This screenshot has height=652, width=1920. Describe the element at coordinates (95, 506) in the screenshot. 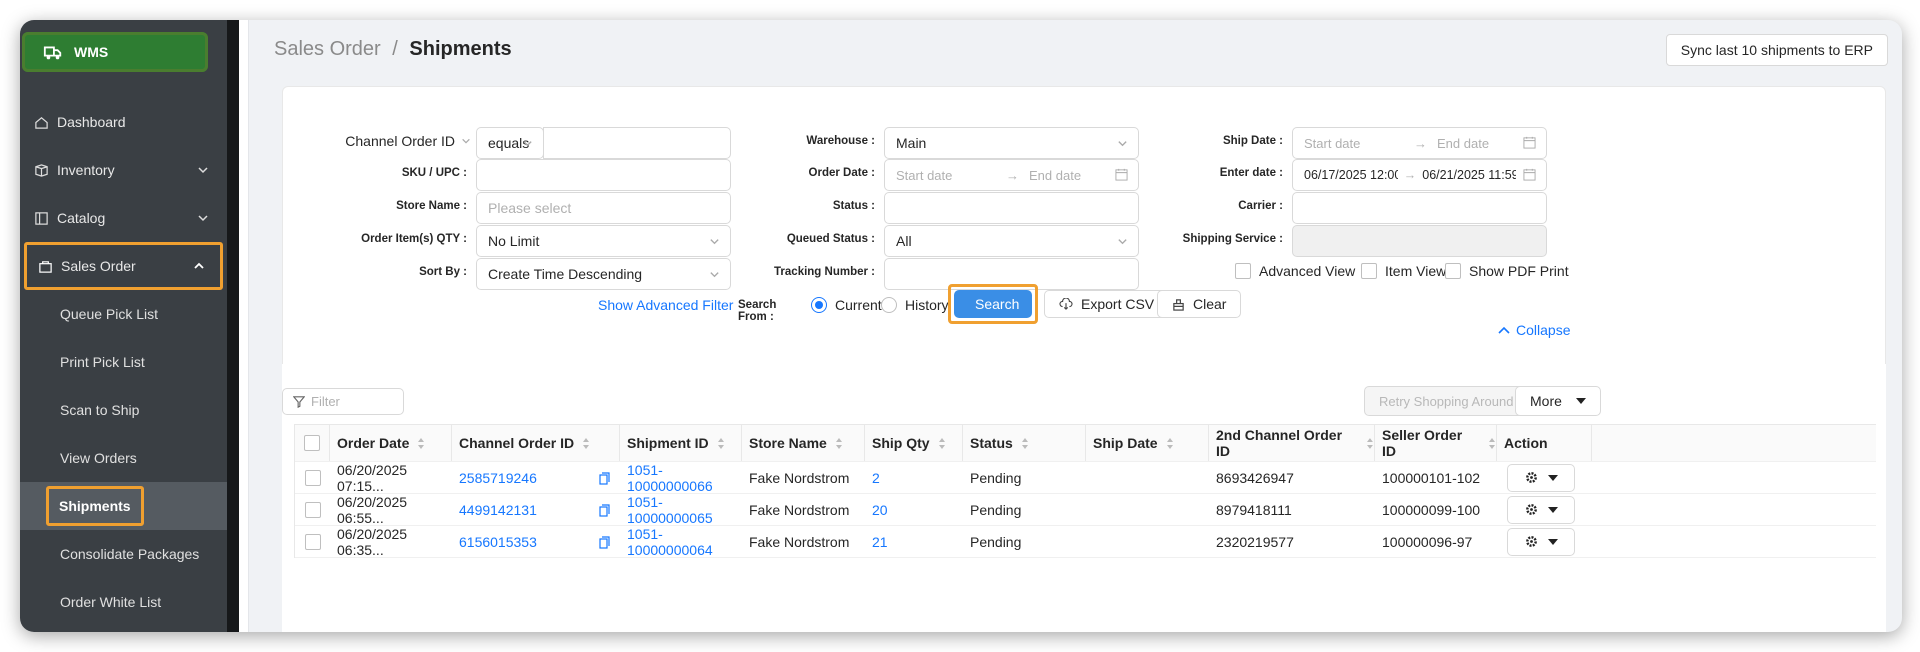

I see `sidebar-sub-label: Shipments` at that location.